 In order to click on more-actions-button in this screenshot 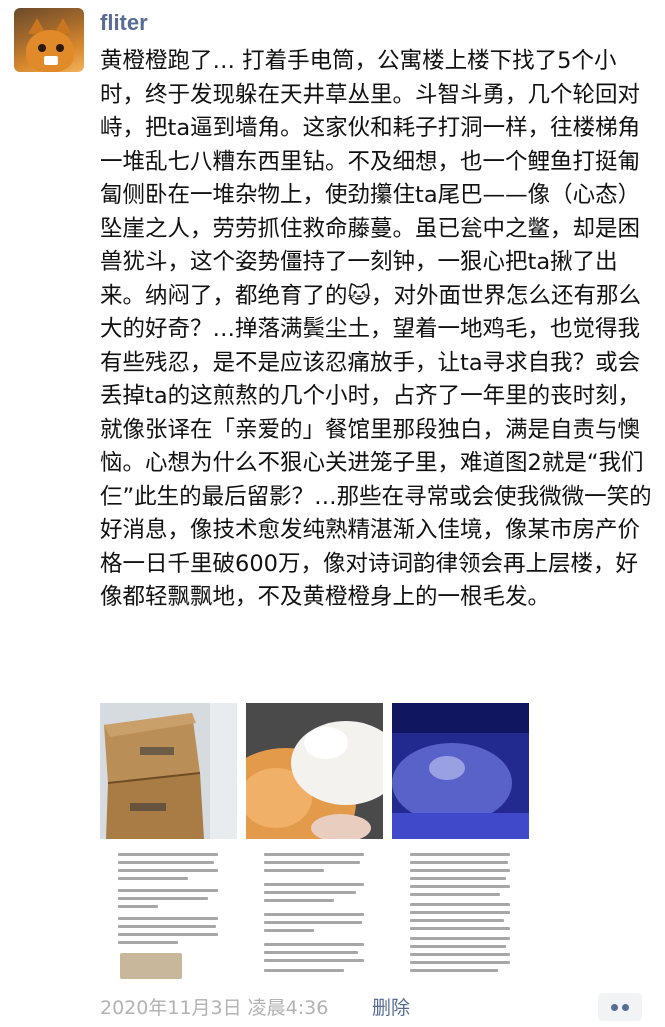, I will do `click(620, 1007)`.